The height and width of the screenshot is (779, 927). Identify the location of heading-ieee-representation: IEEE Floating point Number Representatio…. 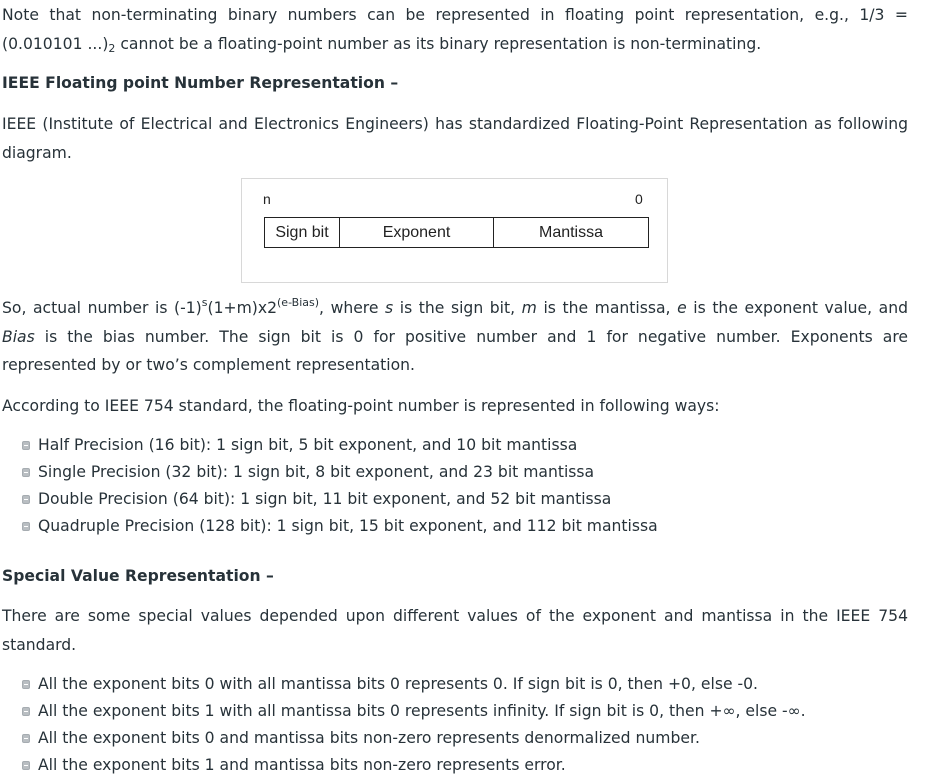
(200, 83).